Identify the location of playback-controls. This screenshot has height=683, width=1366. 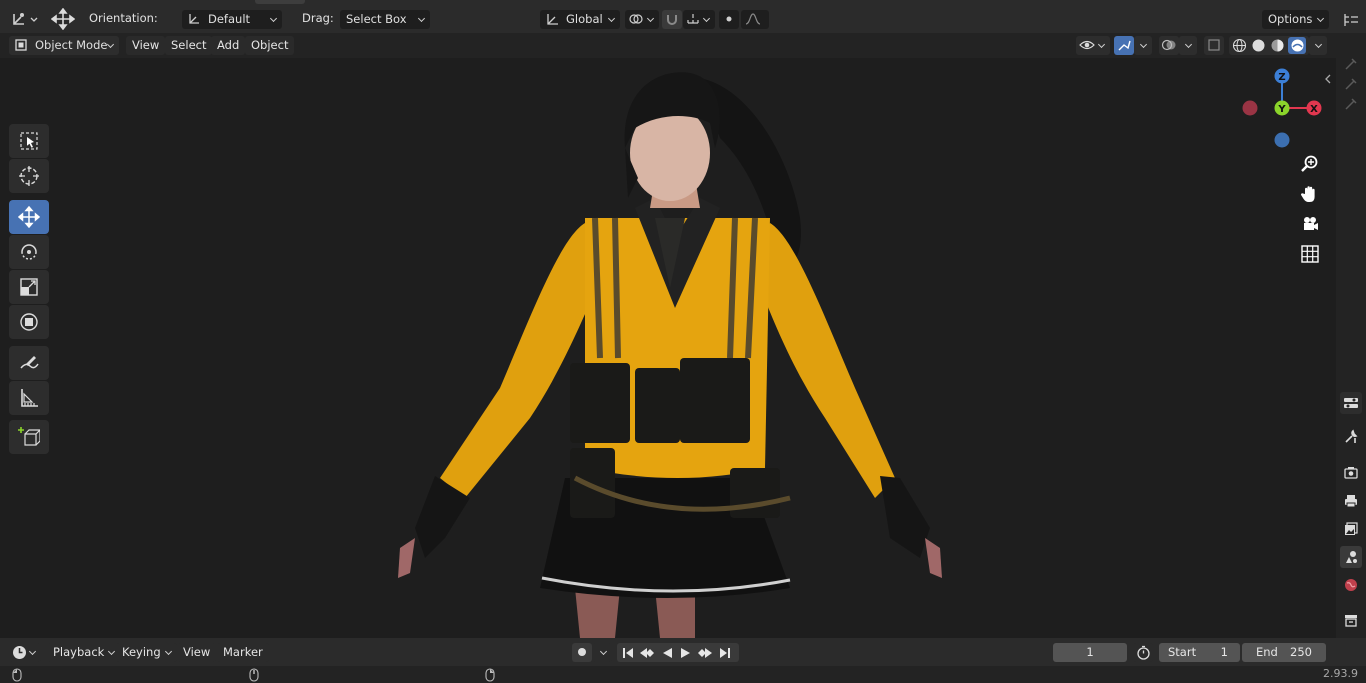
(678, 652).